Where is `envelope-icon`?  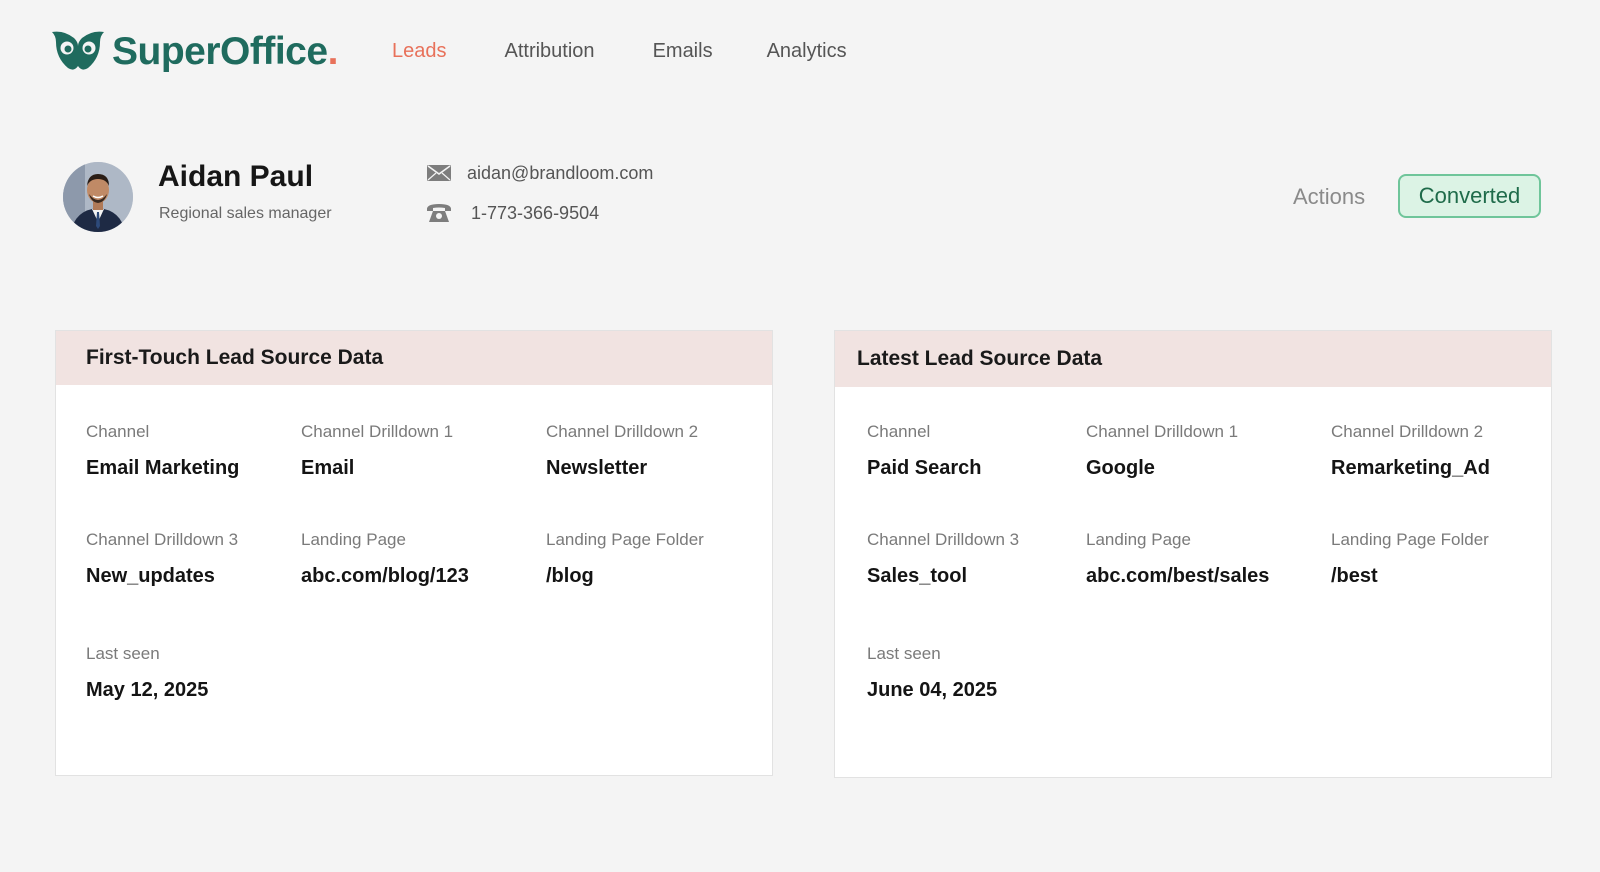
envelope-icon is located at coordinates (439, 173).